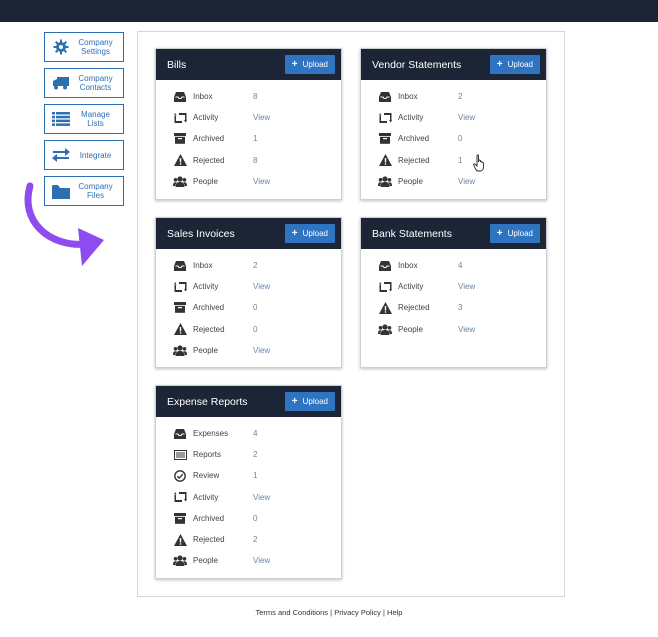 This screenshot has width=658, height=637. I want to click on sidebar-item-integrate: Integrate, so click(84, 155).